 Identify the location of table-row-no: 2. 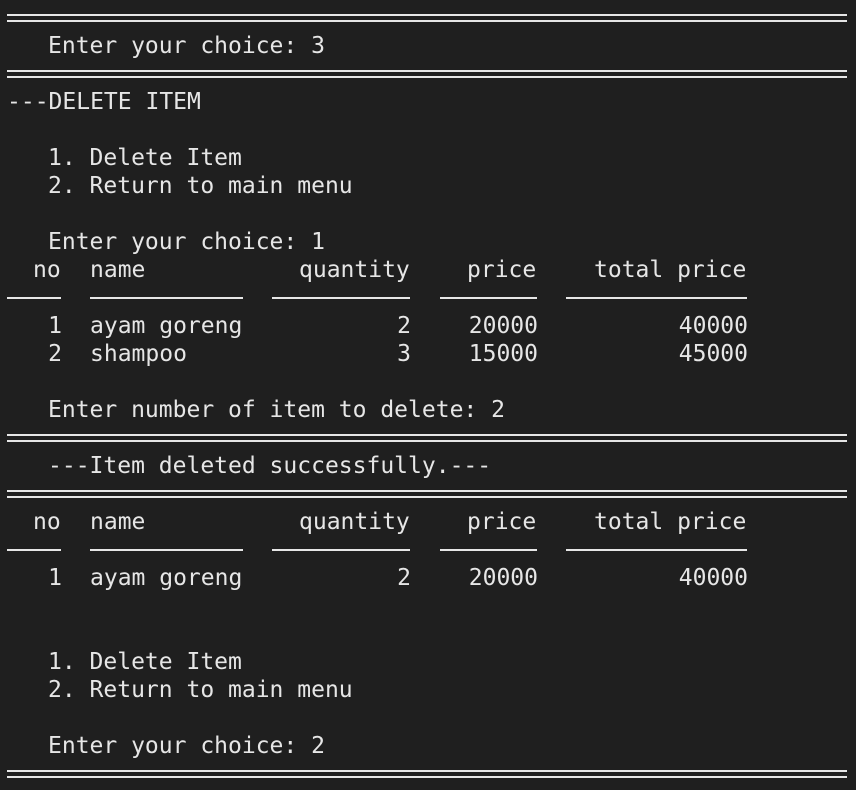
(55, 354).